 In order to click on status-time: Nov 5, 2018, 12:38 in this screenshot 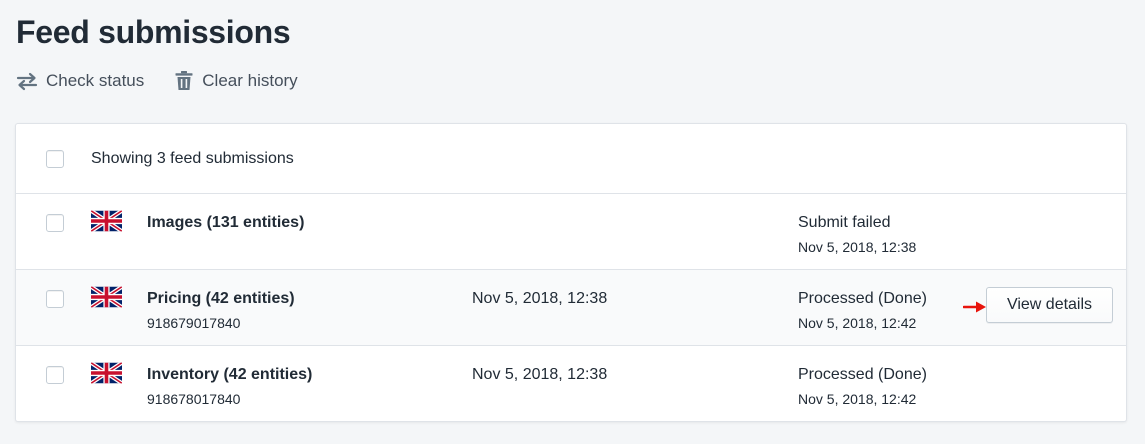, I will do `click(857, 247)`.